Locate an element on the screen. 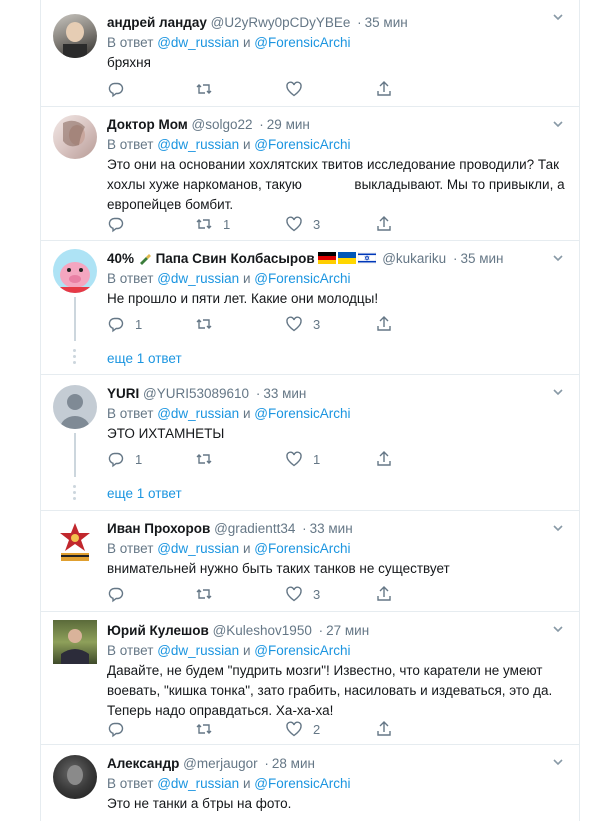  israel-flag-icon is located at coordinates (367, 258).